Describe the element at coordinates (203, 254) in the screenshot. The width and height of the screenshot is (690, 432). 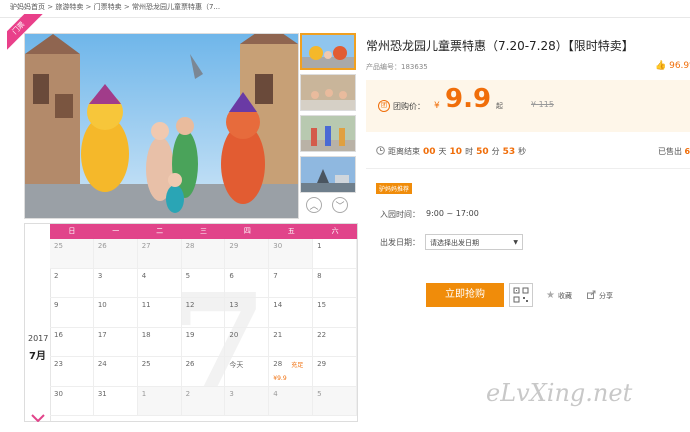
I see `calendar-day-cell: 28` at that location.